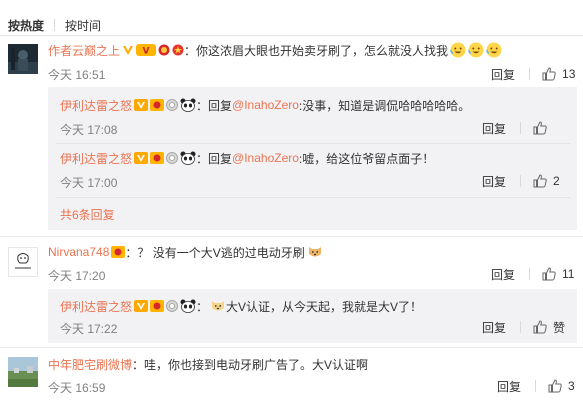 The height and width of the screenshot is (403, 583). I want to click on sort-bar: 按热度 按时间, so click(54, 25).